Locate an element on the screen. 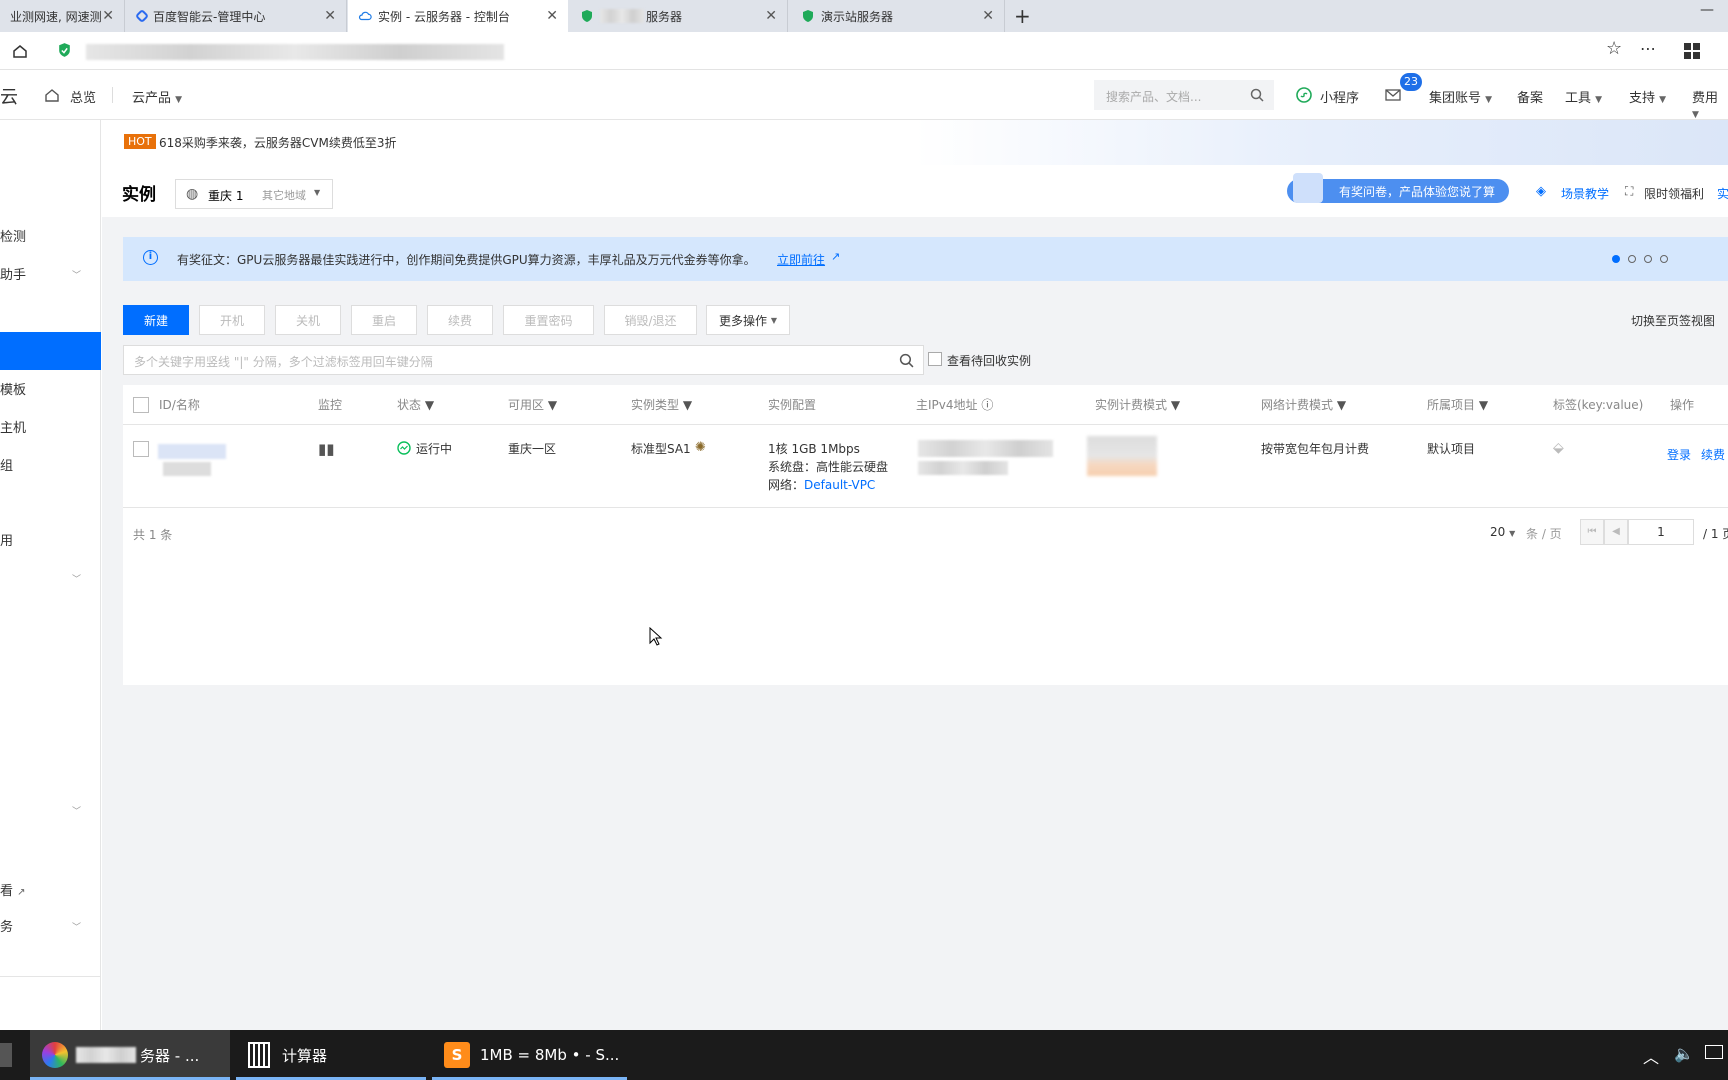 This screenshot has height=1080, width=1728. monitor-chart-icon: ▮▮ is located at coordinates (326, 449).